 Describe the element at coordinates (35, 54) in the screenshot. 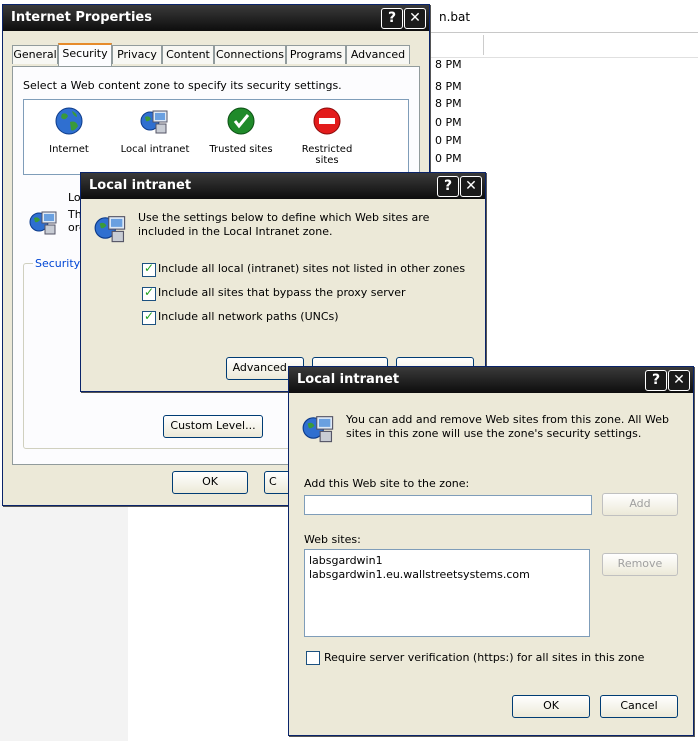

I see `tab-general: General` at that location.